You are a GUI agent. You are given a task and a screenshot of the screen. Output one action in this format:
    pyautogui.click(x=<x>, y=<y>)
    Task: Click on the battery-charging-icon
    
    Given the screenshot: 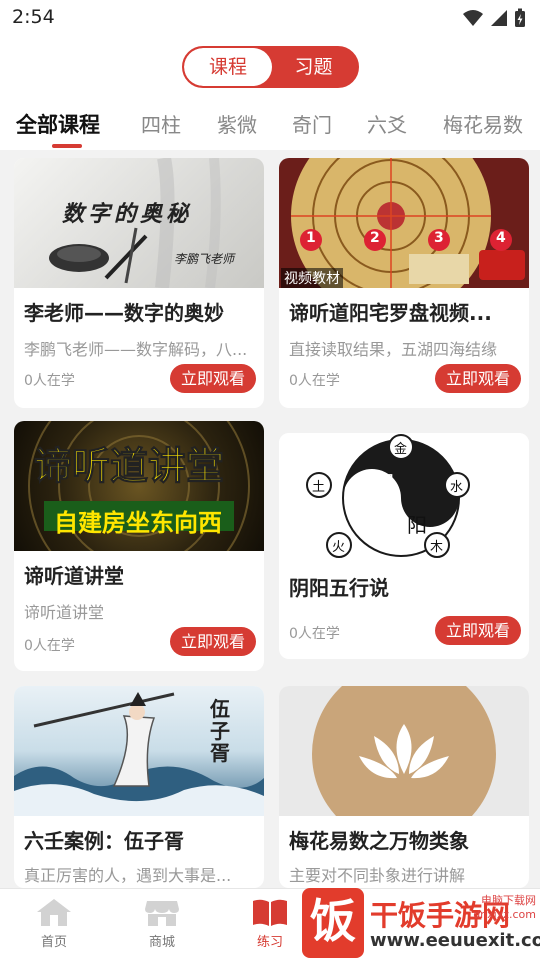 What is the action you would take?
    pyautogui.click(x=520, y=17)
    